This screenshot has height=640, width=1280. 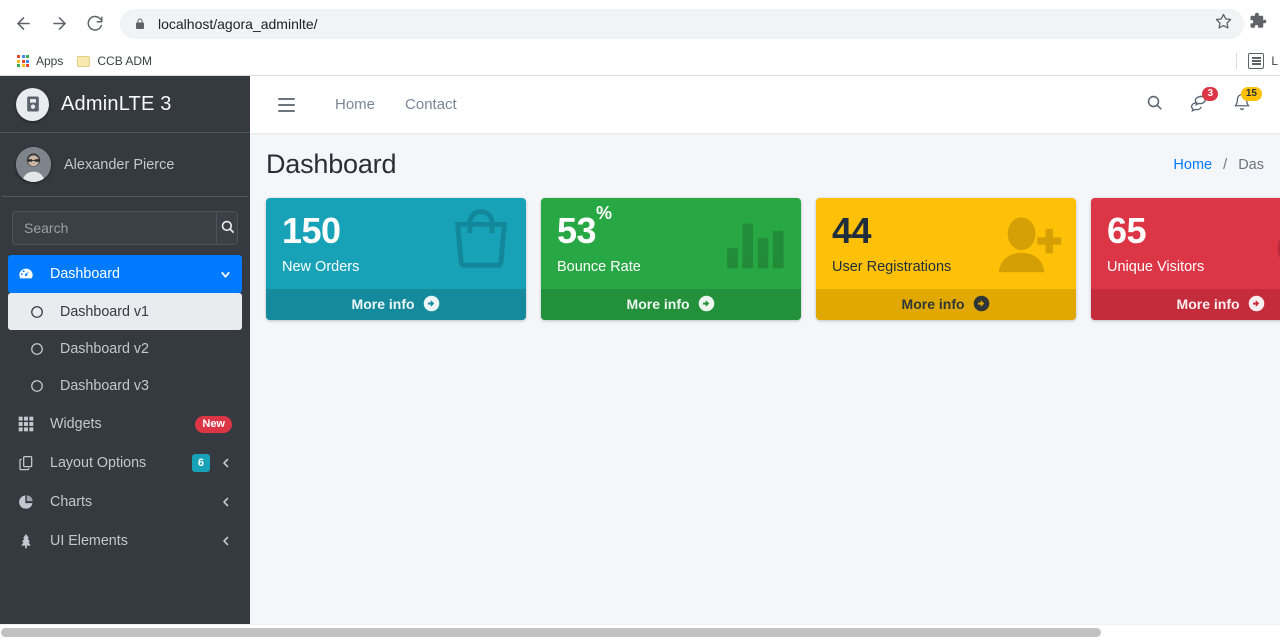 What do you see at coordinates (1198, 105) in the screenshot?
I see `navbar-messages-button: 3` at bounding box center [1198, 105].